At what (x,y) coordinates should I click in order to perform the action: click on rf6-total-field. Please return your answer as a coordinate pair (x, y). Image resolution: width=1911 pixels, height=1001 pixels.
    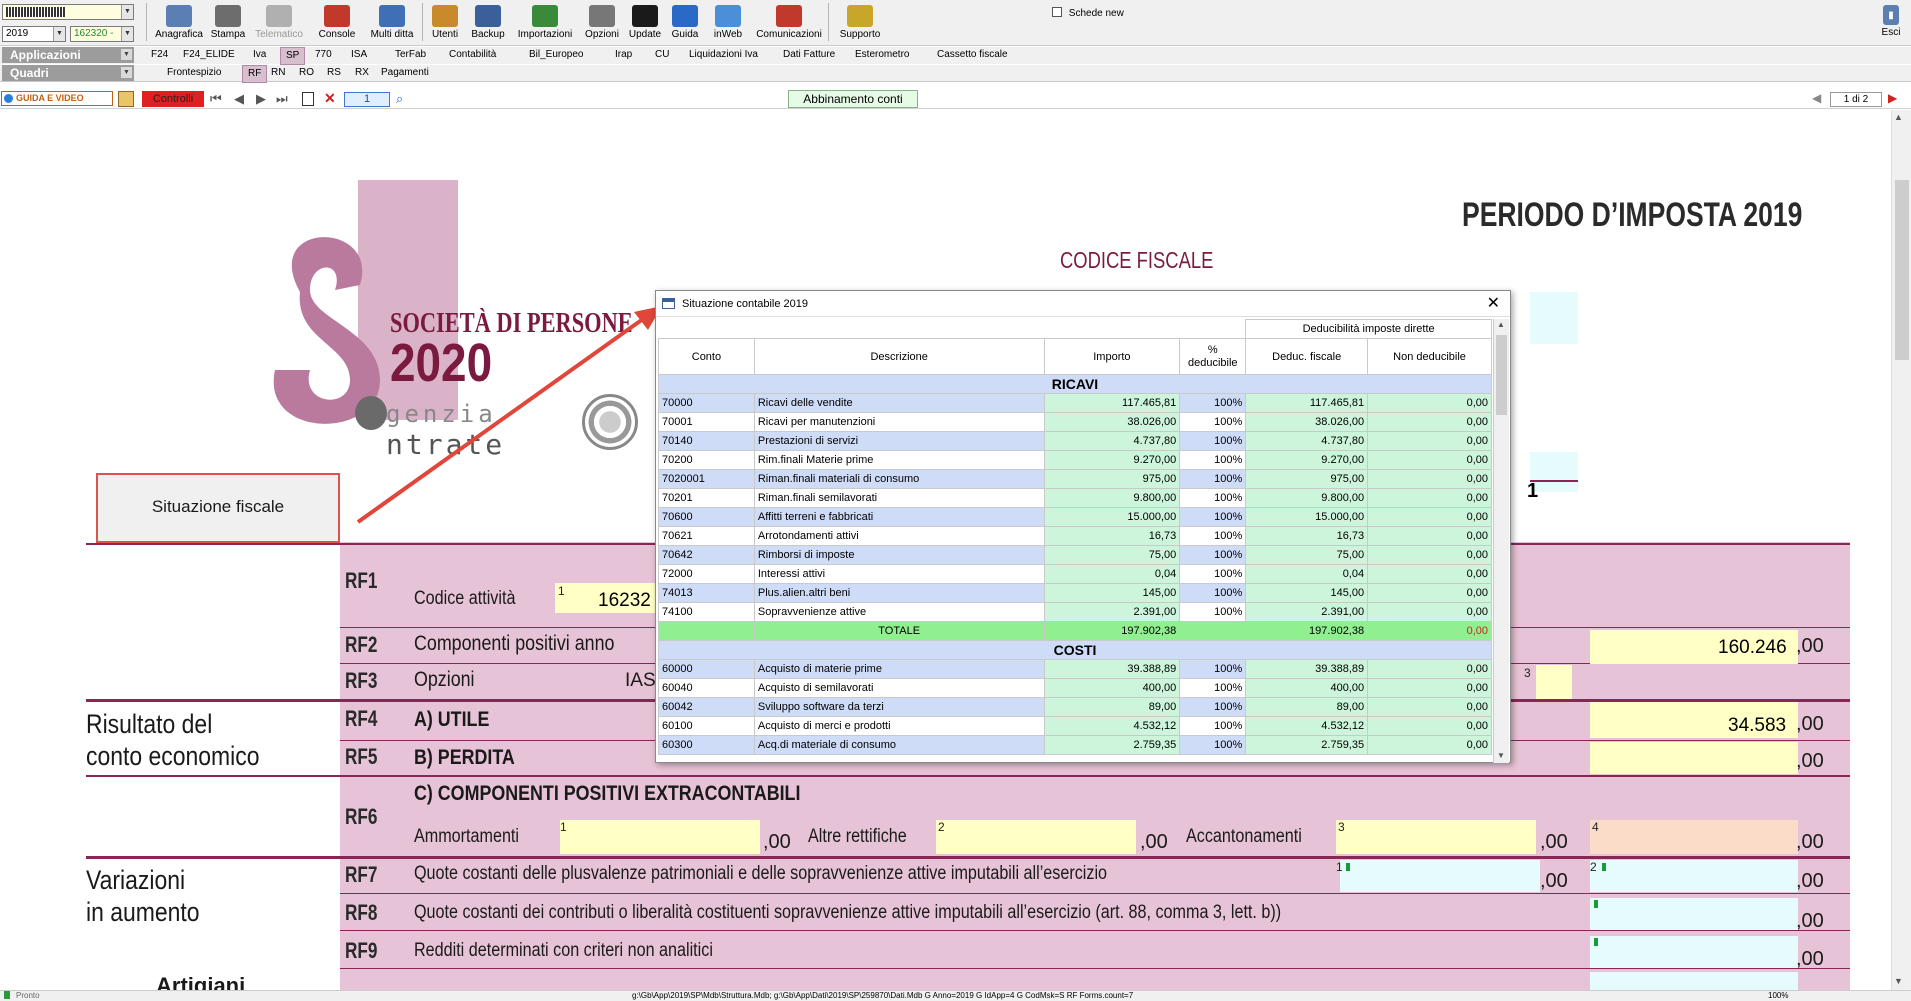
    Looking at the image, I should click on (1694, 837).